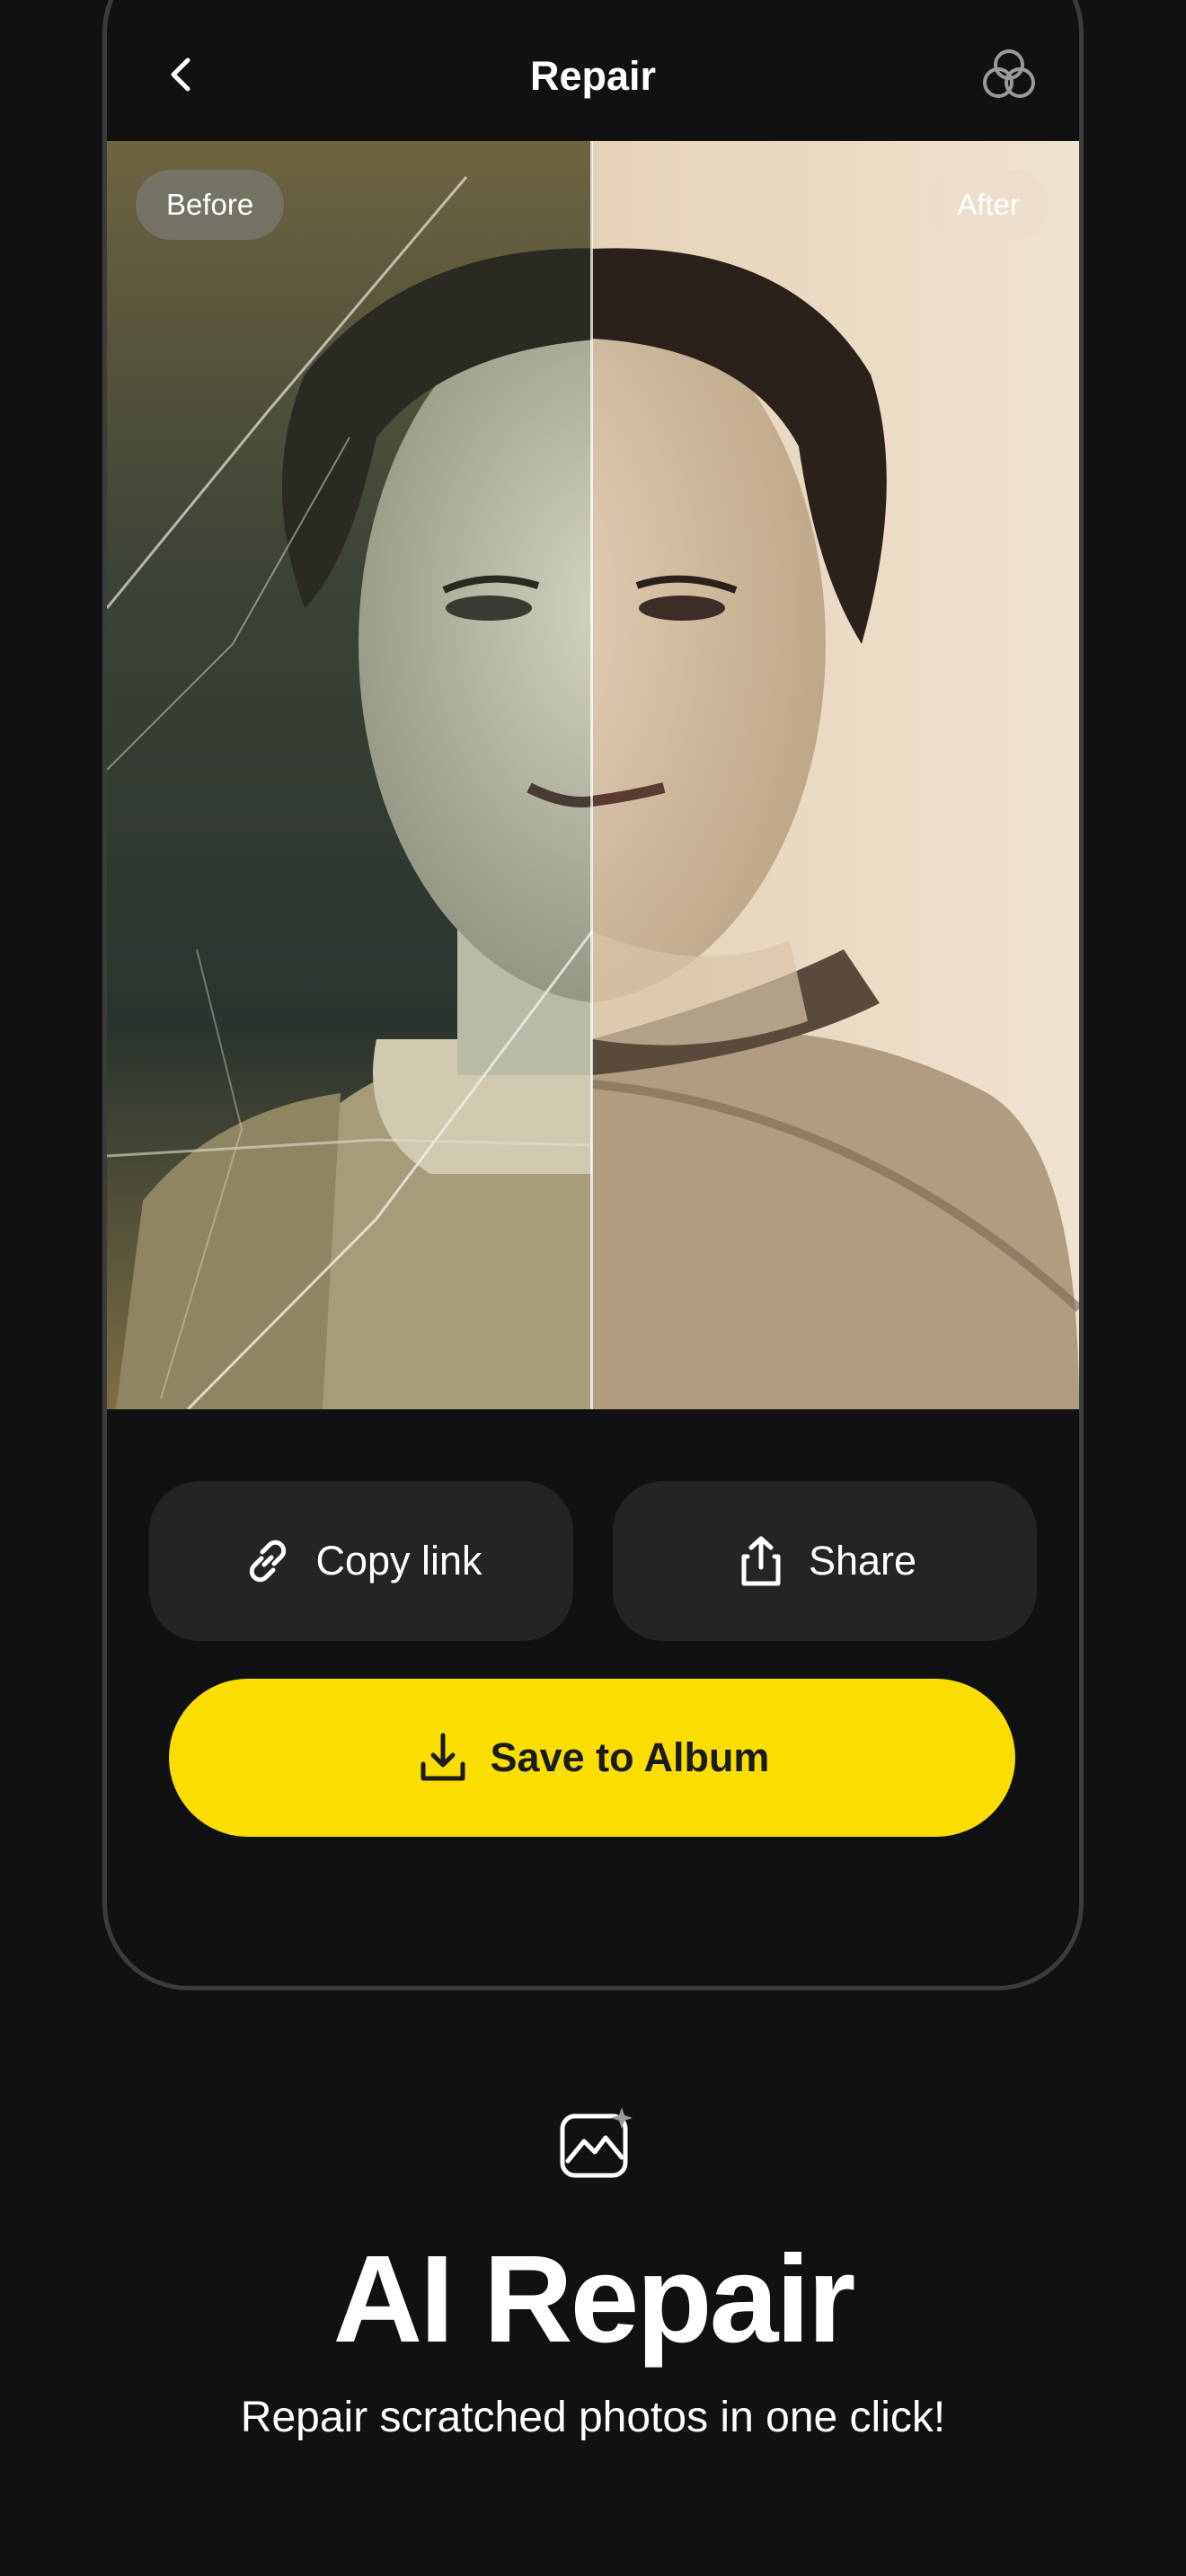 The image size is (1186, 2576). Describe the element at coordinates (442, 1757) in the screenshot. I see `download-icon` at that location.